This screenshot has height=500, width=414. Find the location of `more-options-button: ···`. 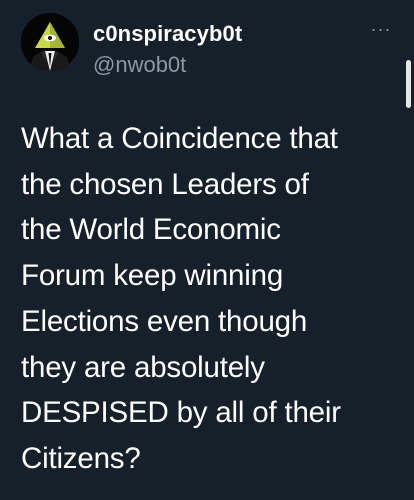

more-options-button: ··· is located at coordinates (381, 29).